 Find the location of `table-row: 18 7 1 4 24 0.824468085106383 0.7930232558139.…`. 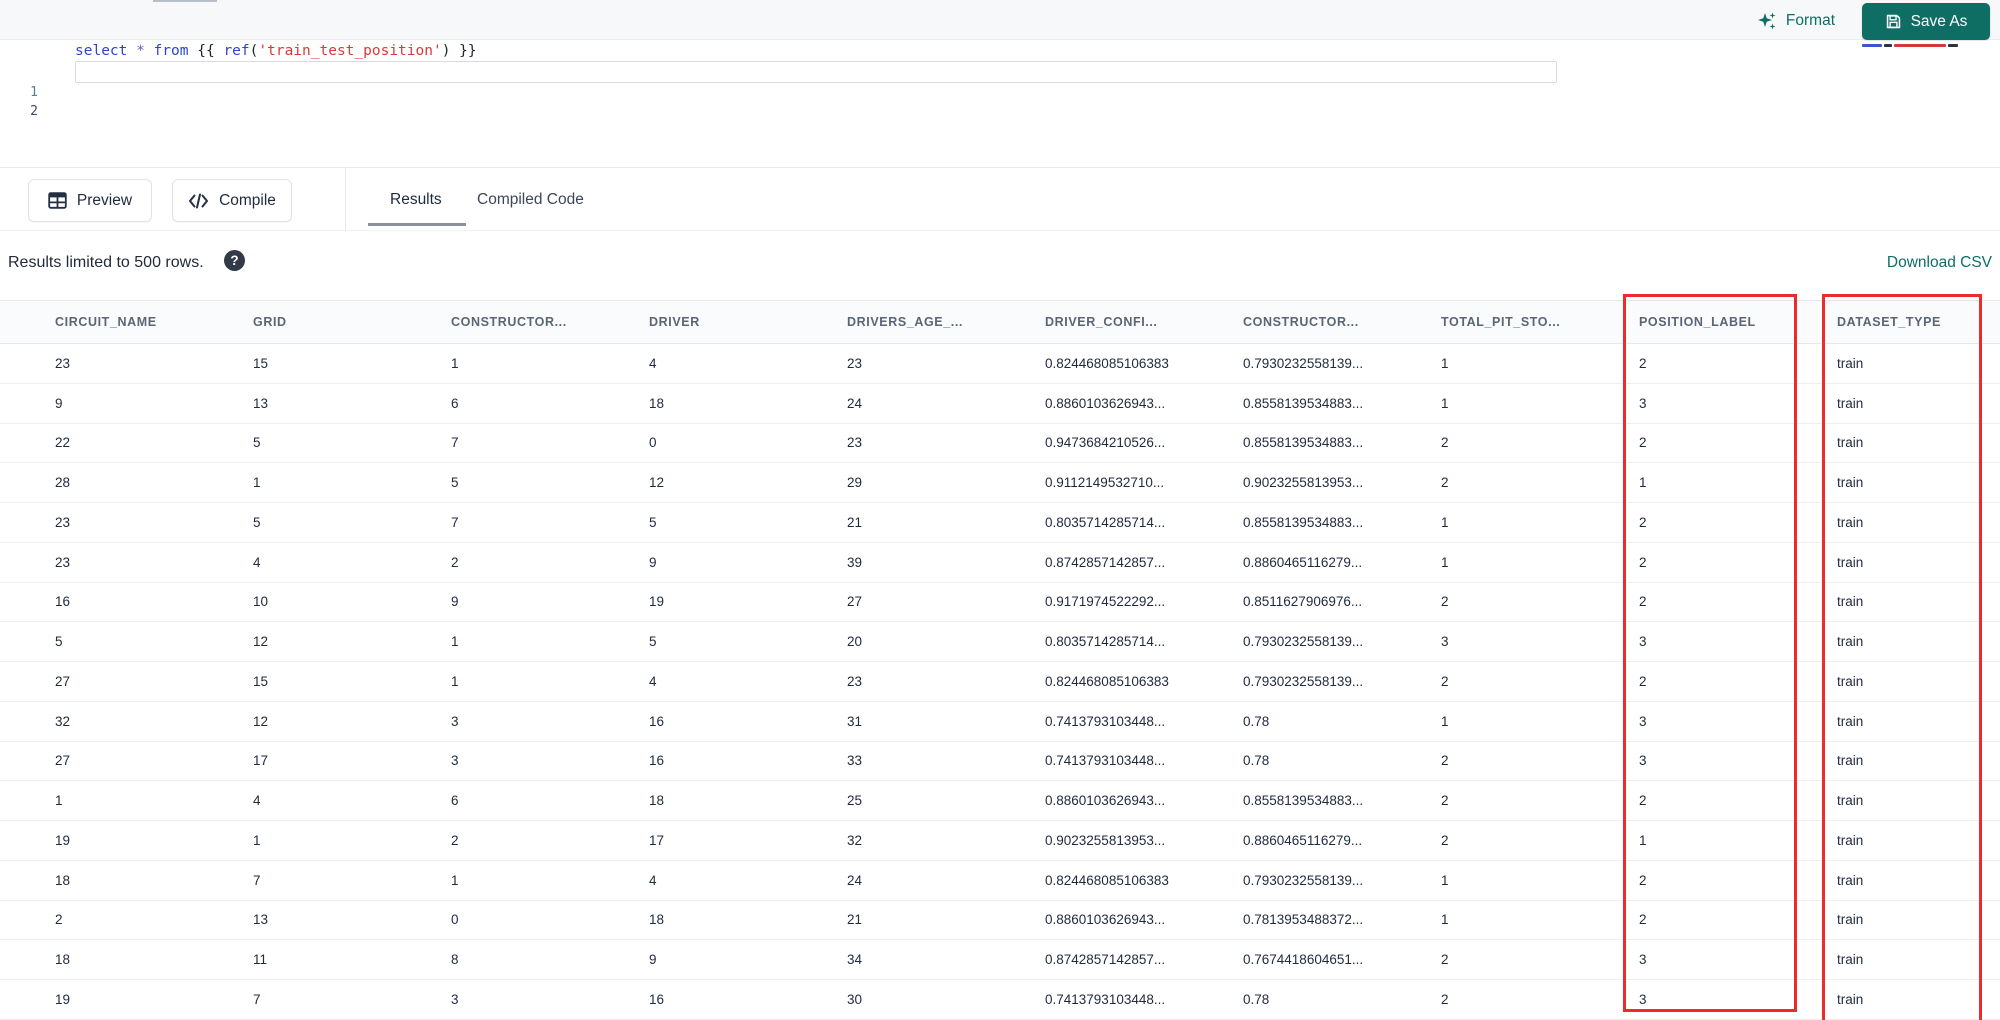

table-row: 18 7 1 4 24 0.824468085106383 0.7930232558139.… is located at coordinates (1000, 880).